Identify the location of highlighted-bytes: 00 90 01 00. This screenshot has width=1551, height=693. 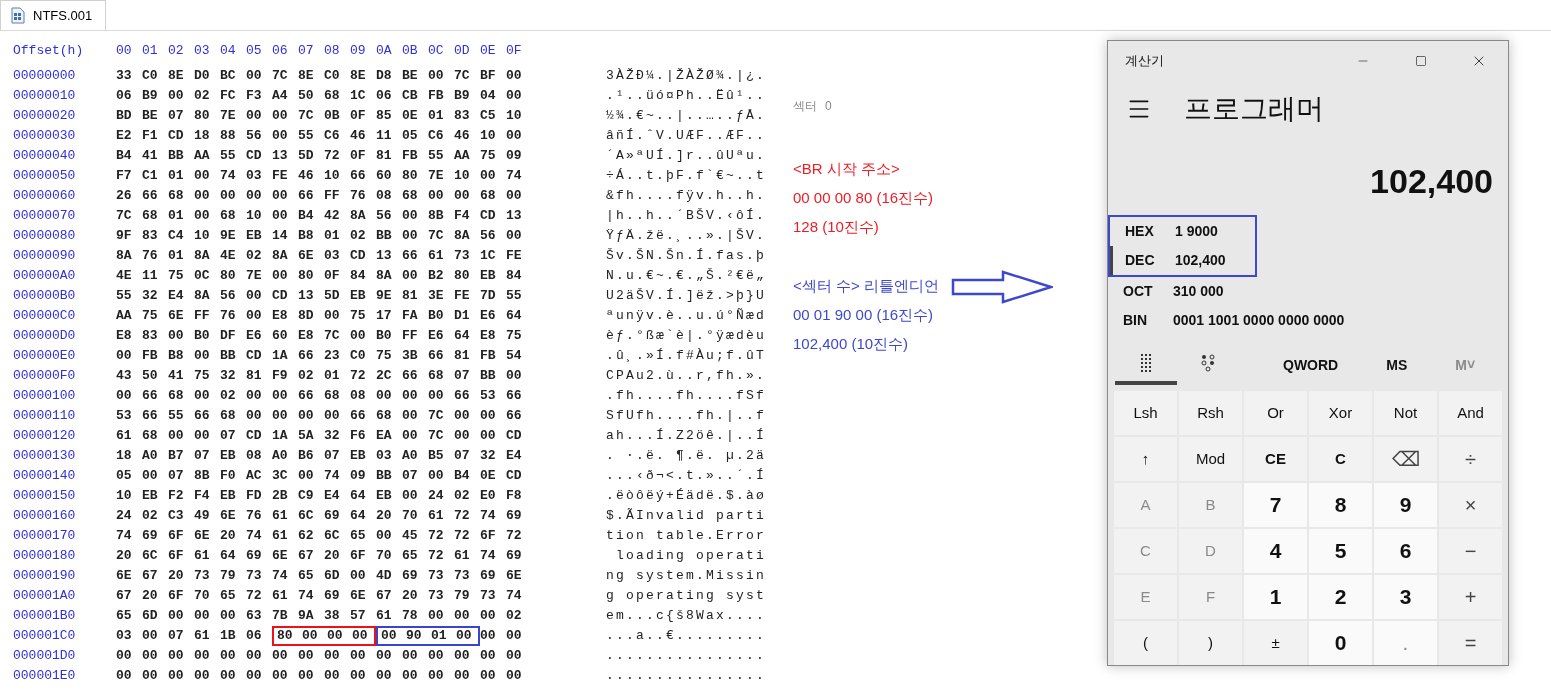
(428, 636).